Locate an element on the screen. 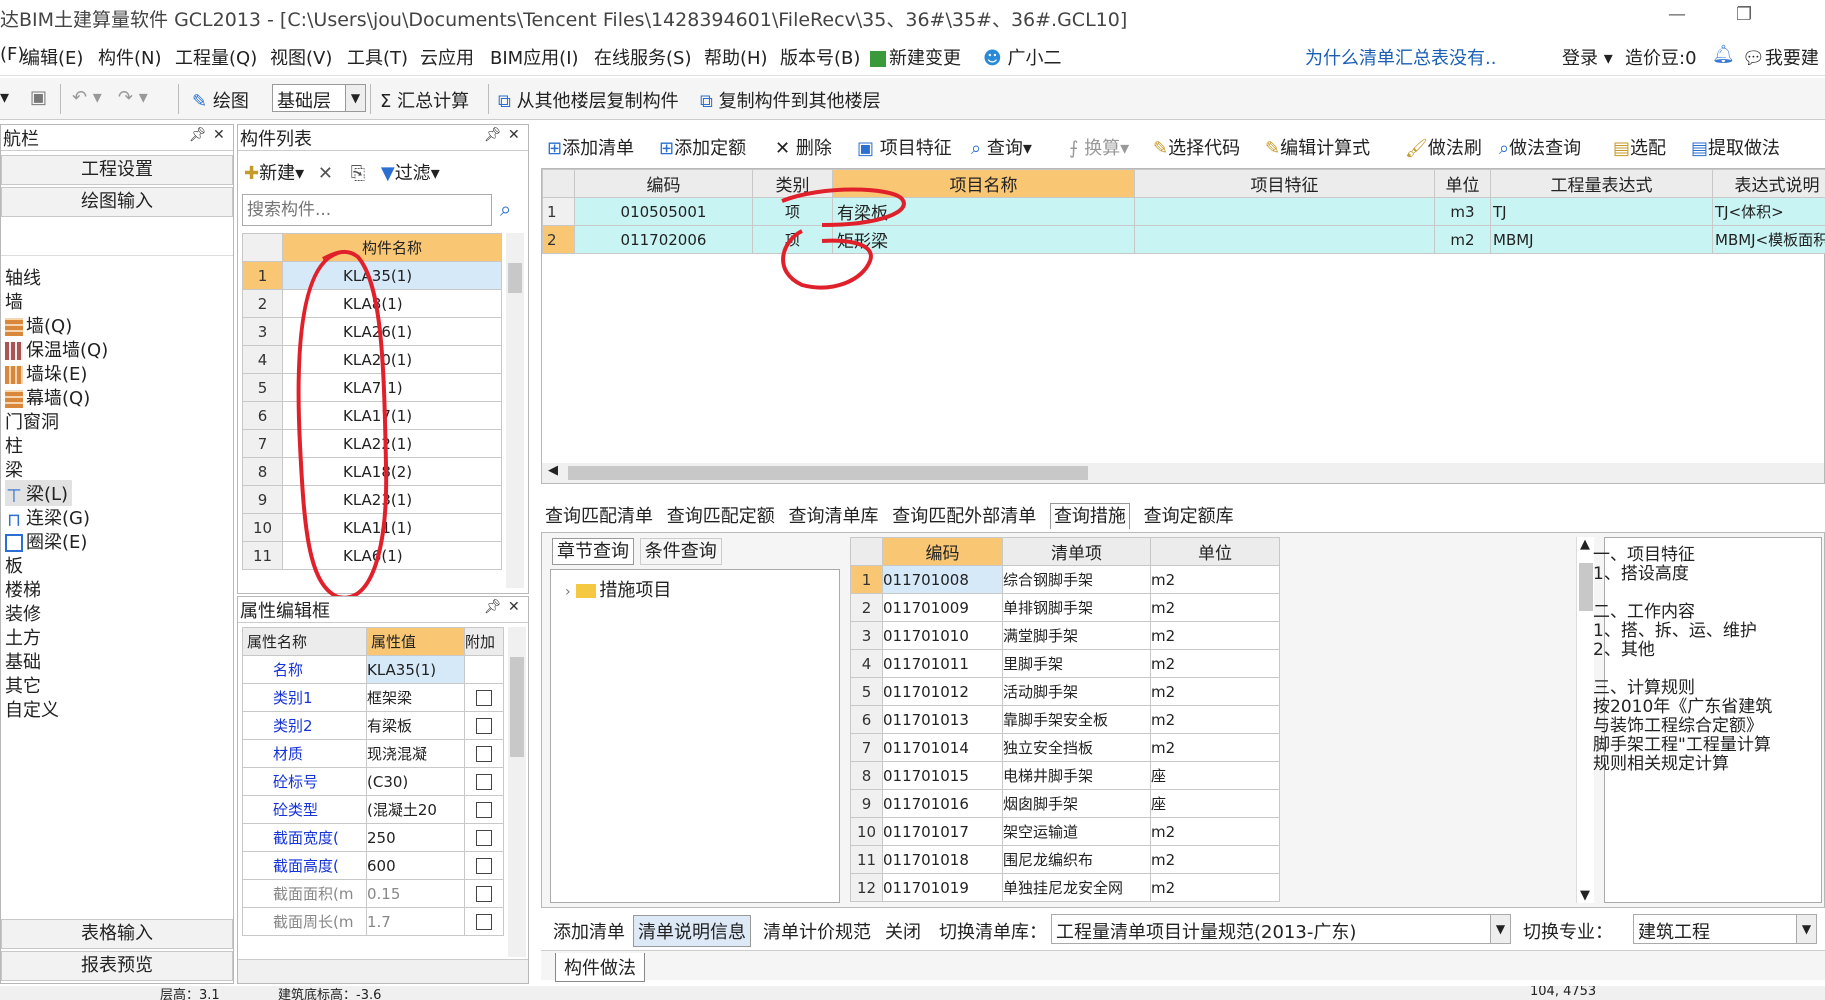 This screenshot has width=1825, height=1000. undo-icon: ↶ ▾ is located at coordinates (87, 97).